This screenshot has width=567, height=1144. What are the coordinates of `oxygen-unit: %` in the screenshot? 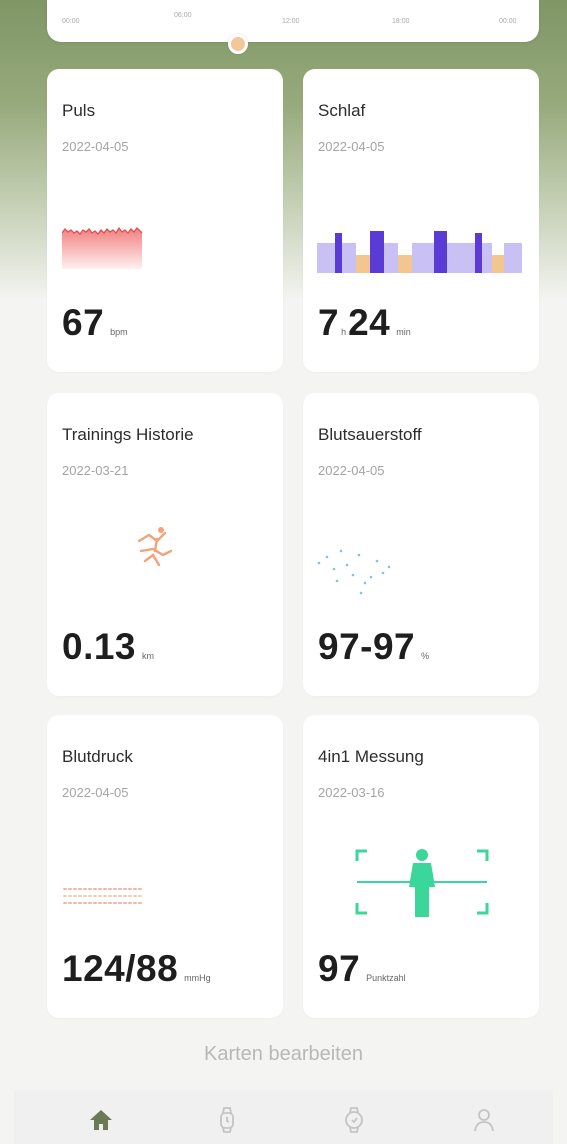 It's located at (425, 656).